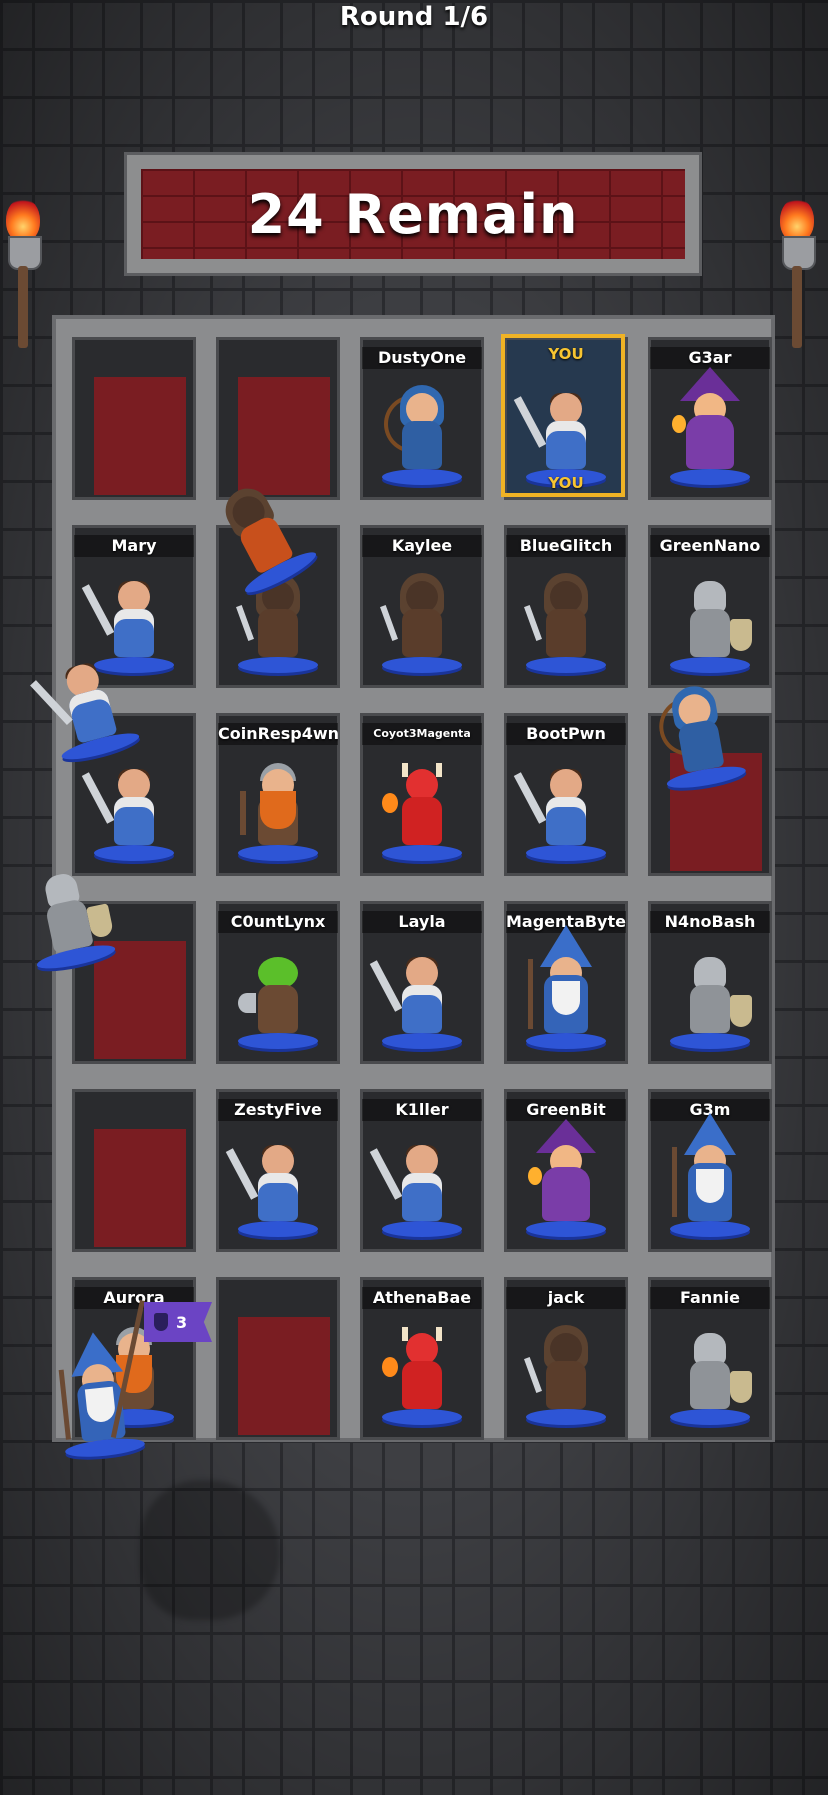 The height and width of the screenshot is (1795, 828). What do you see at coordinates (422, 1170) in the screenshot?
I see `player-slot: K1ller` at bounding box center [422, 1170].